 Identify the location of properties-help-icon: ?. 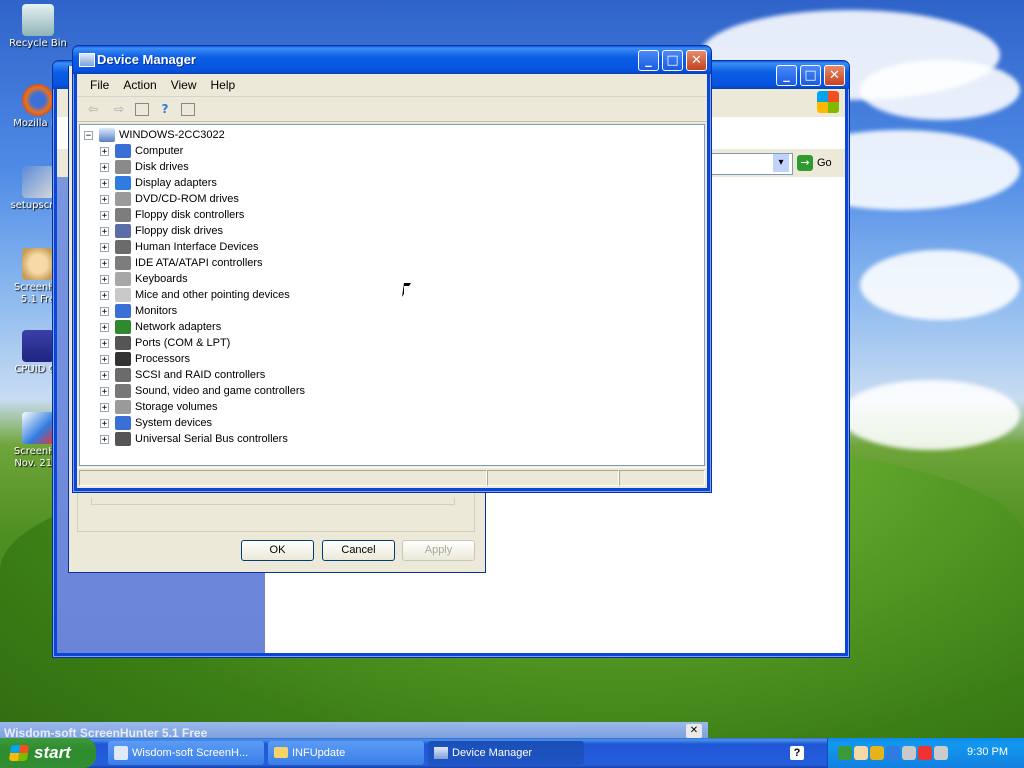
(165, 109).